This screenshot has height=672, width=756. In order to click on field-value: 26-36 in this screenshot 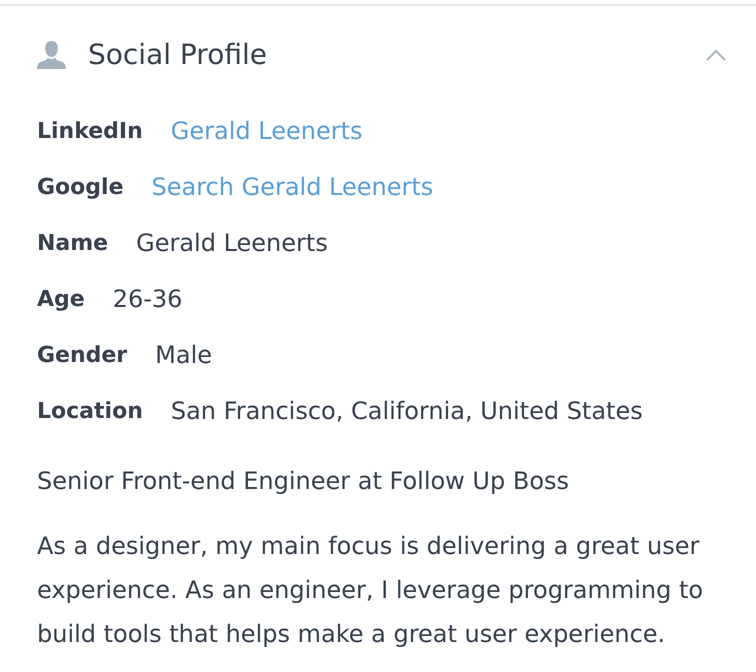, I will do `click(147, 299)`.